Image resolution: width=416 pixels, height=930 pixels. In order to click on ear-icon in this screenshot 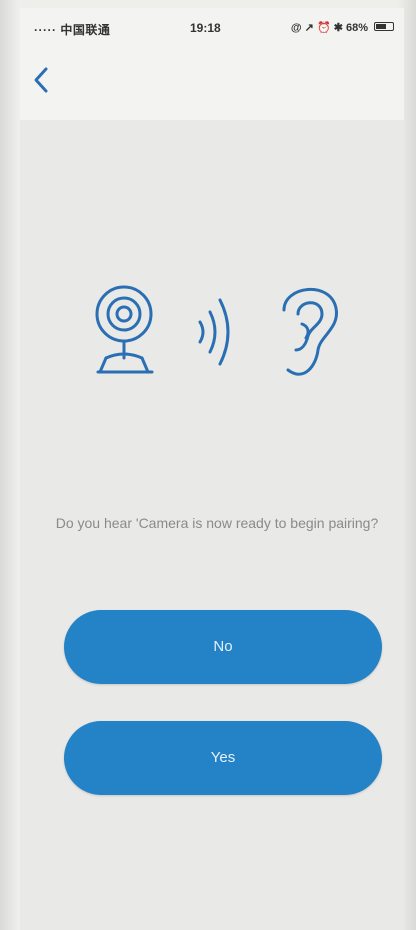, I will do `click(310, 332)`.